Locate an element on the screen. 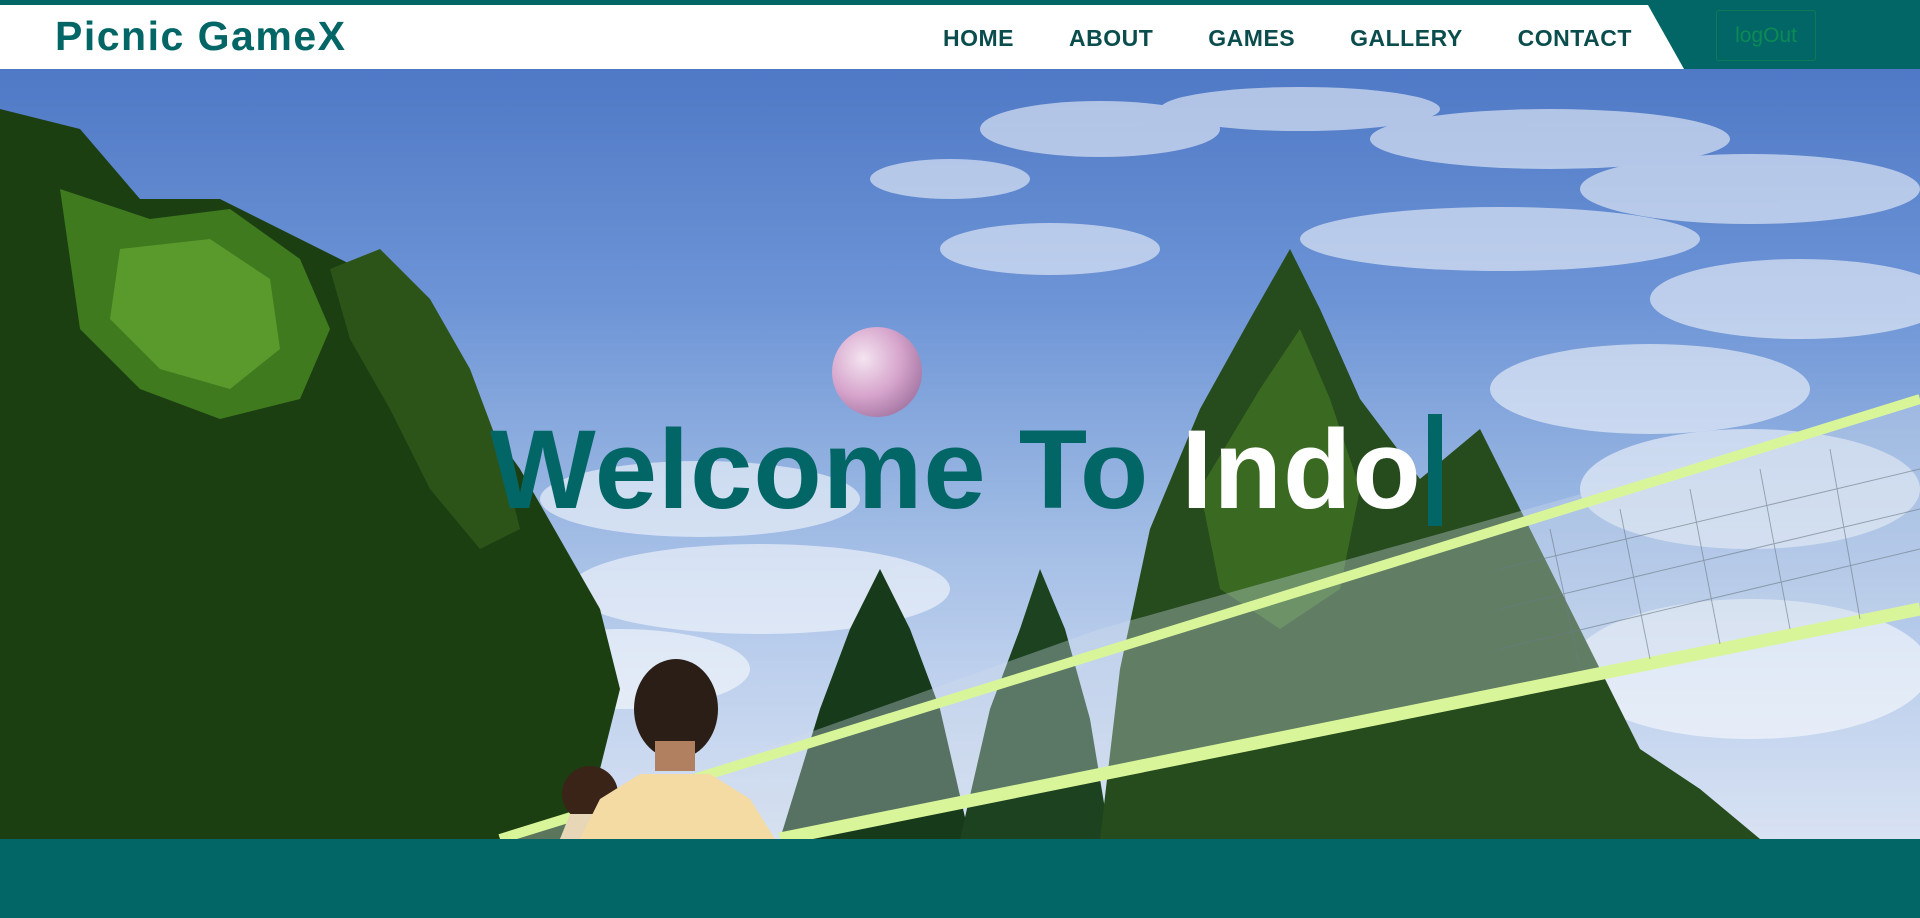  nav-link-home: HOME is located at coordinates (978, 38).